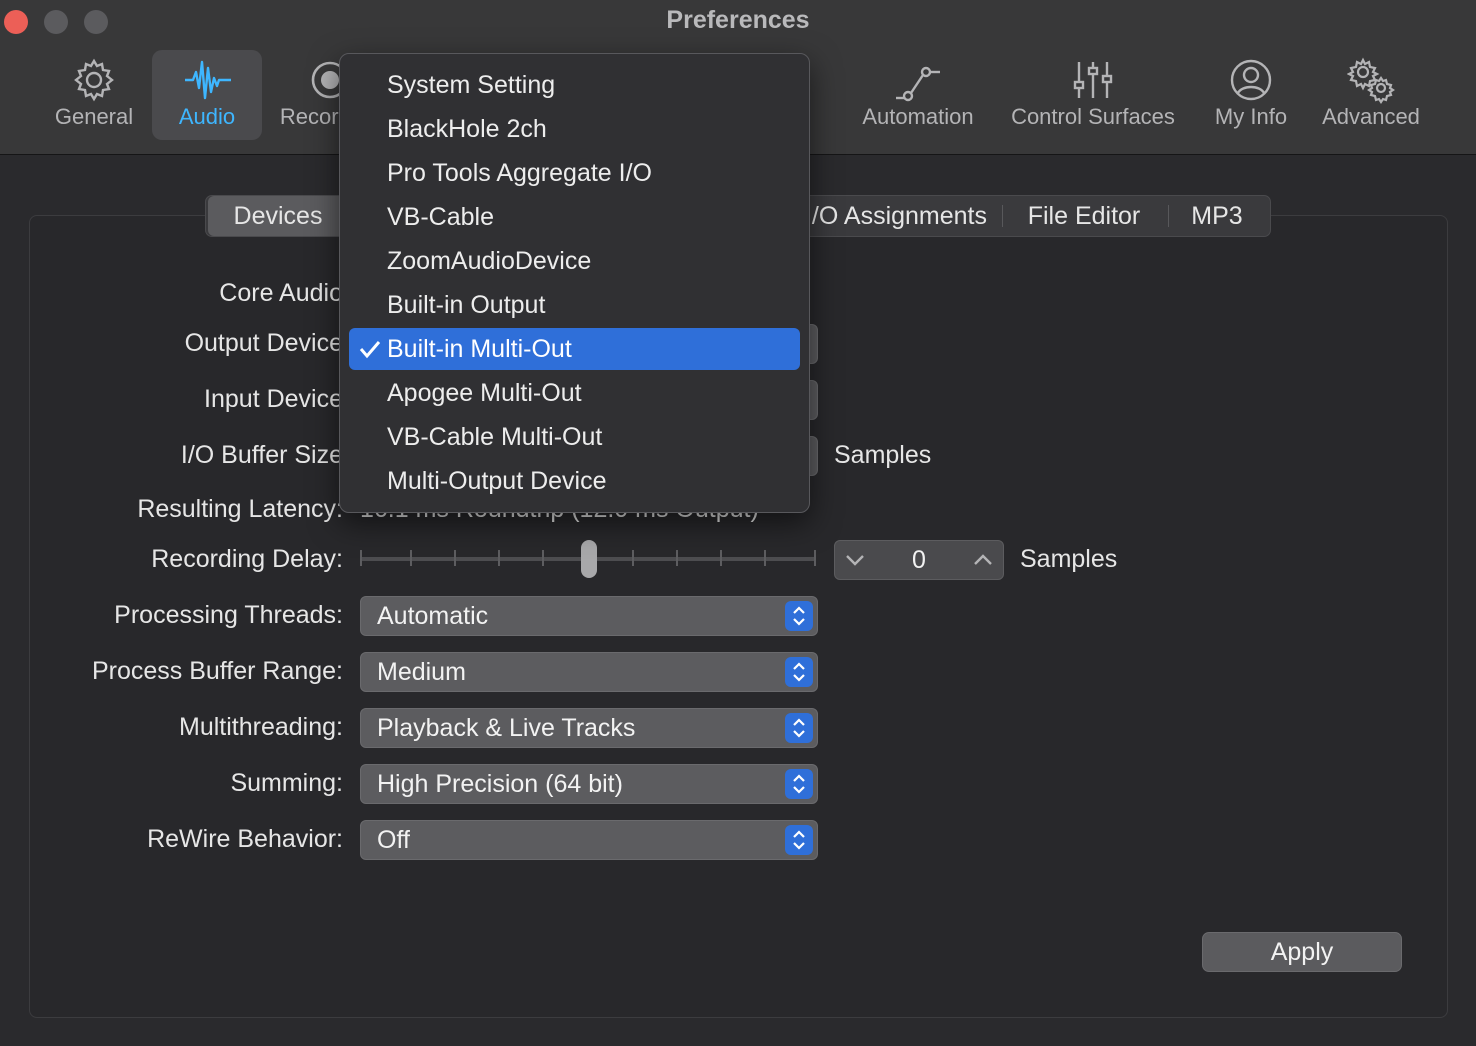 The width and height of the screenshot is (1476, 1046). I want to click on multithreading-popup: Playback & Live Tracks, so click(589, 728).